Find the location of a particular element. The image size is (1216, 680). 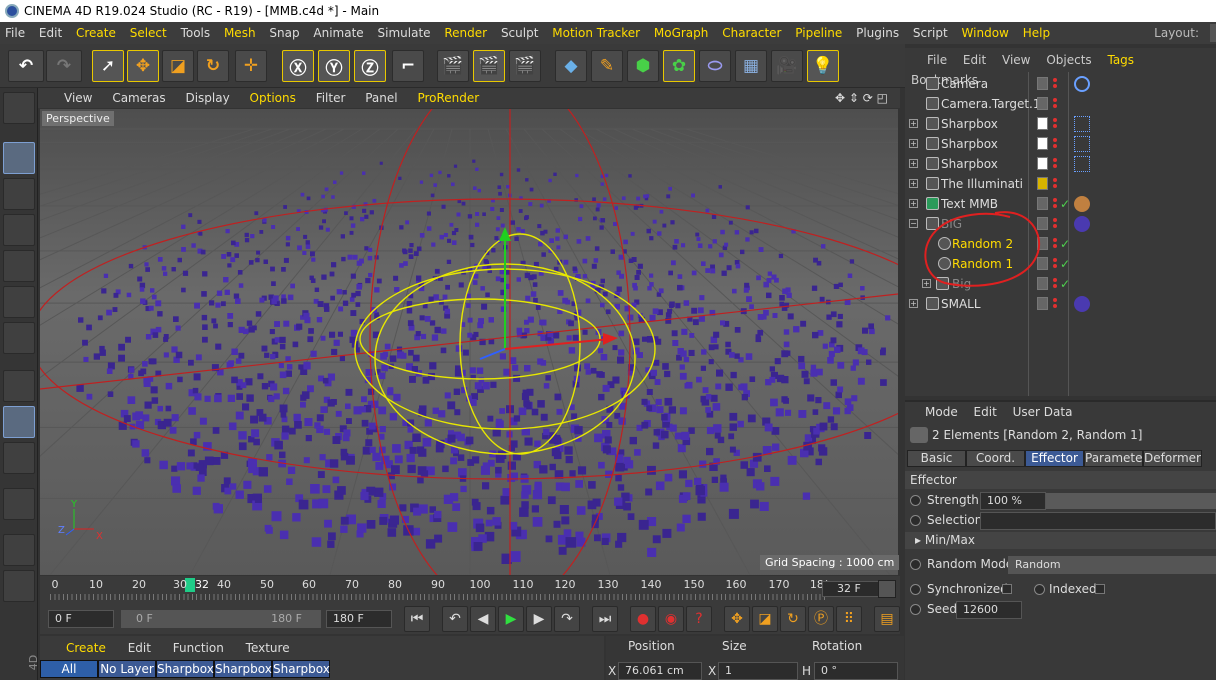

tab-basic: Basic is located at coordinates (936, 458).